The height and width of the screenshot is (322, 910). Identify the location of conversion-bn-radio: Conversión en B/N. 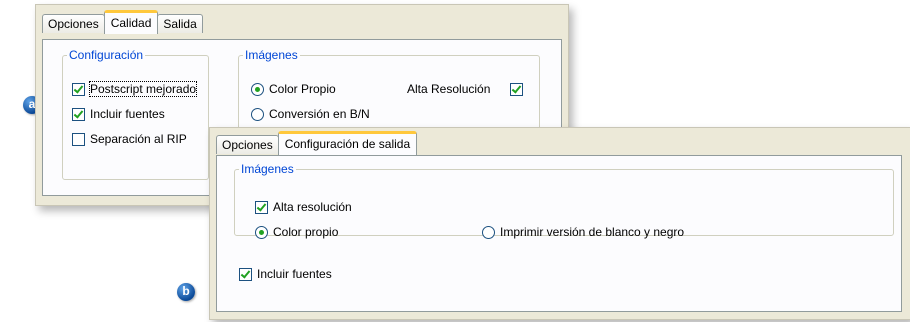
(310, 114).